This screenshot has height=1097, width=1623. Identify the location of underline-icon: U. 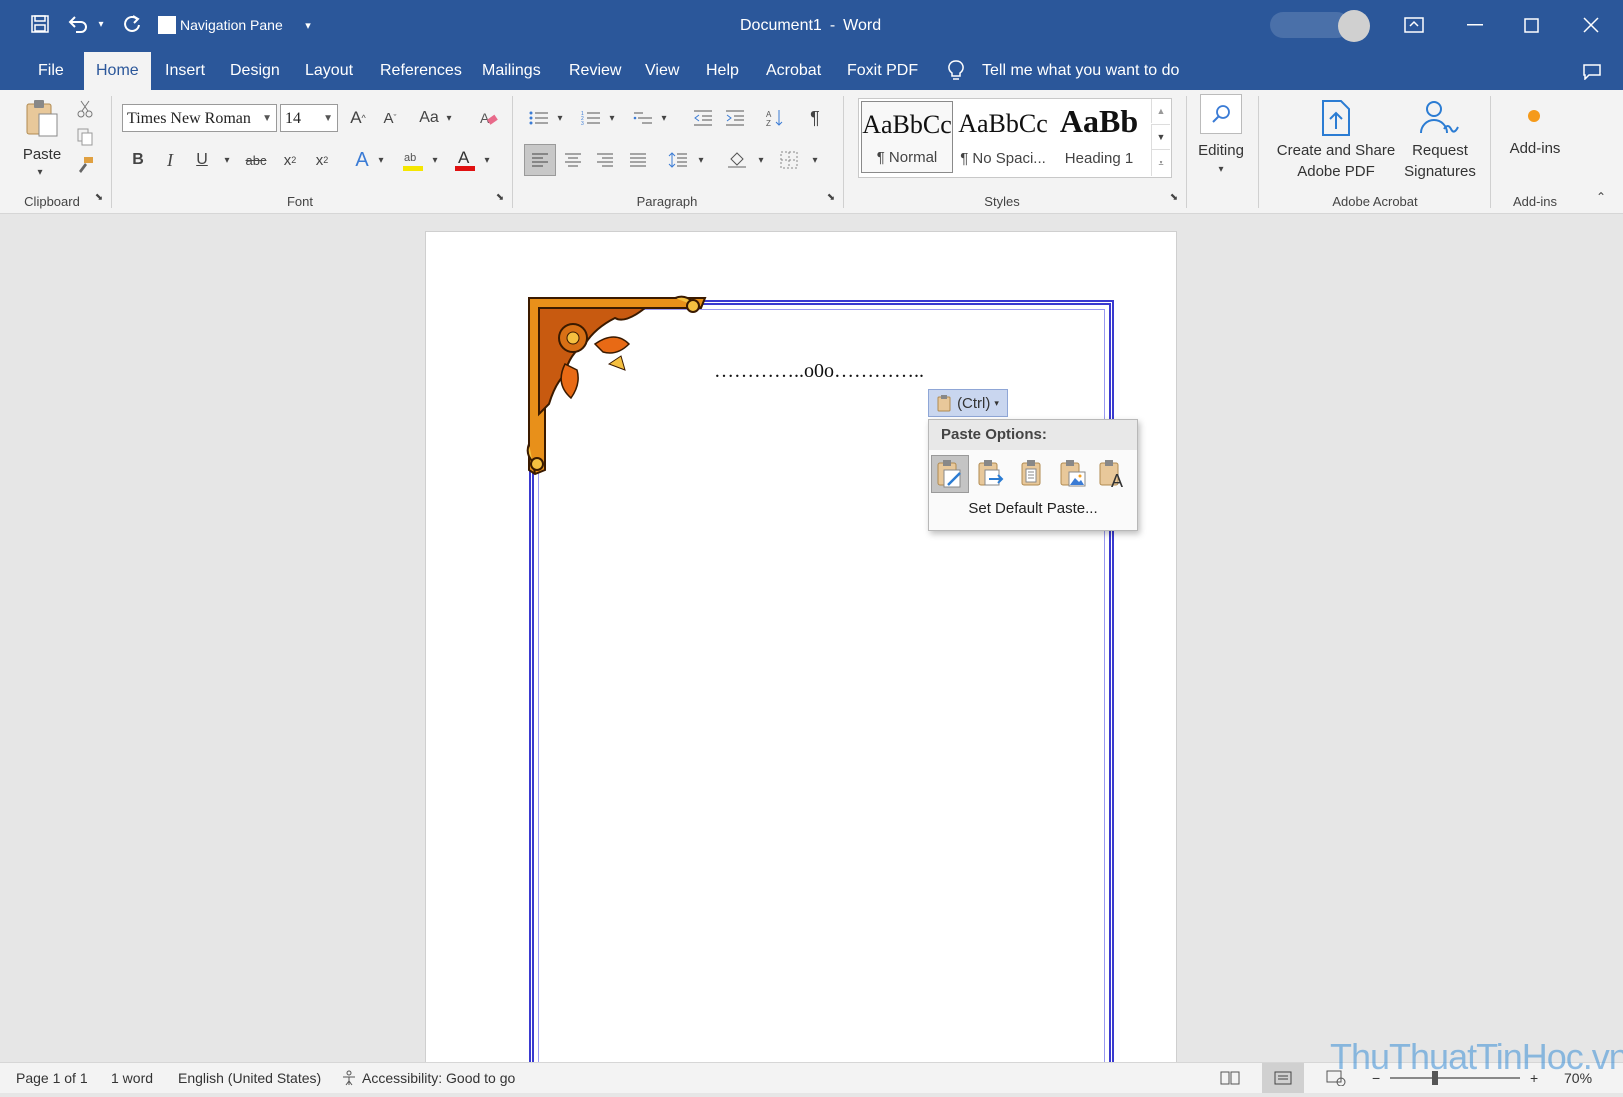
(202, 160).